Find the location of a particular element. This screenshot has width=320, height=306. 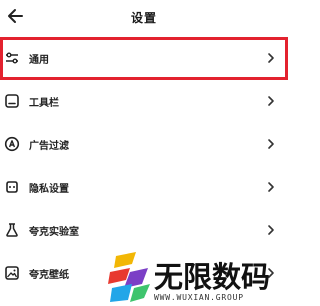

sliders-icon is located at coordinates (12, 58).